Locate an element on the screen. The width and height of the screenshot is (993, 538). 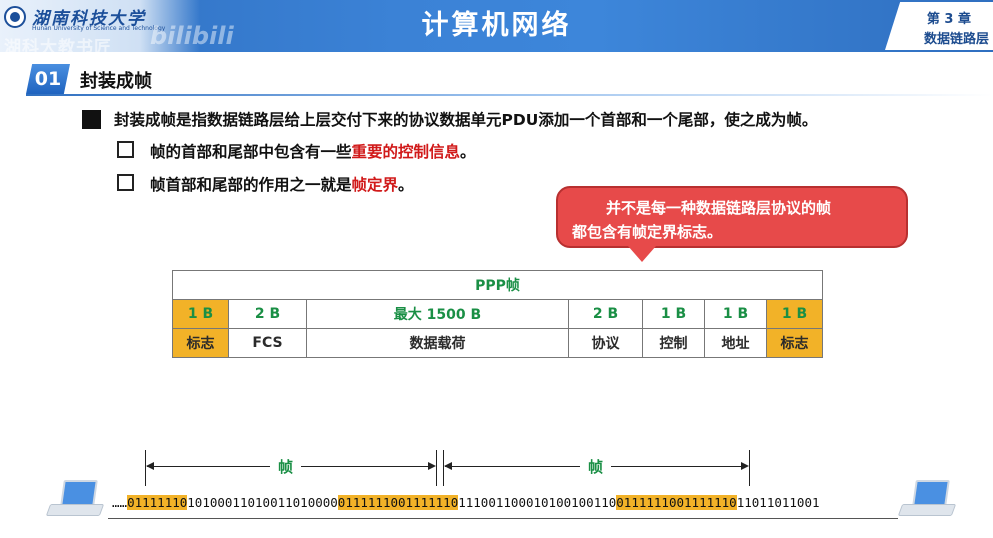
payload-size-cell: 最大 1500 B is located at coordinates (437, 314).